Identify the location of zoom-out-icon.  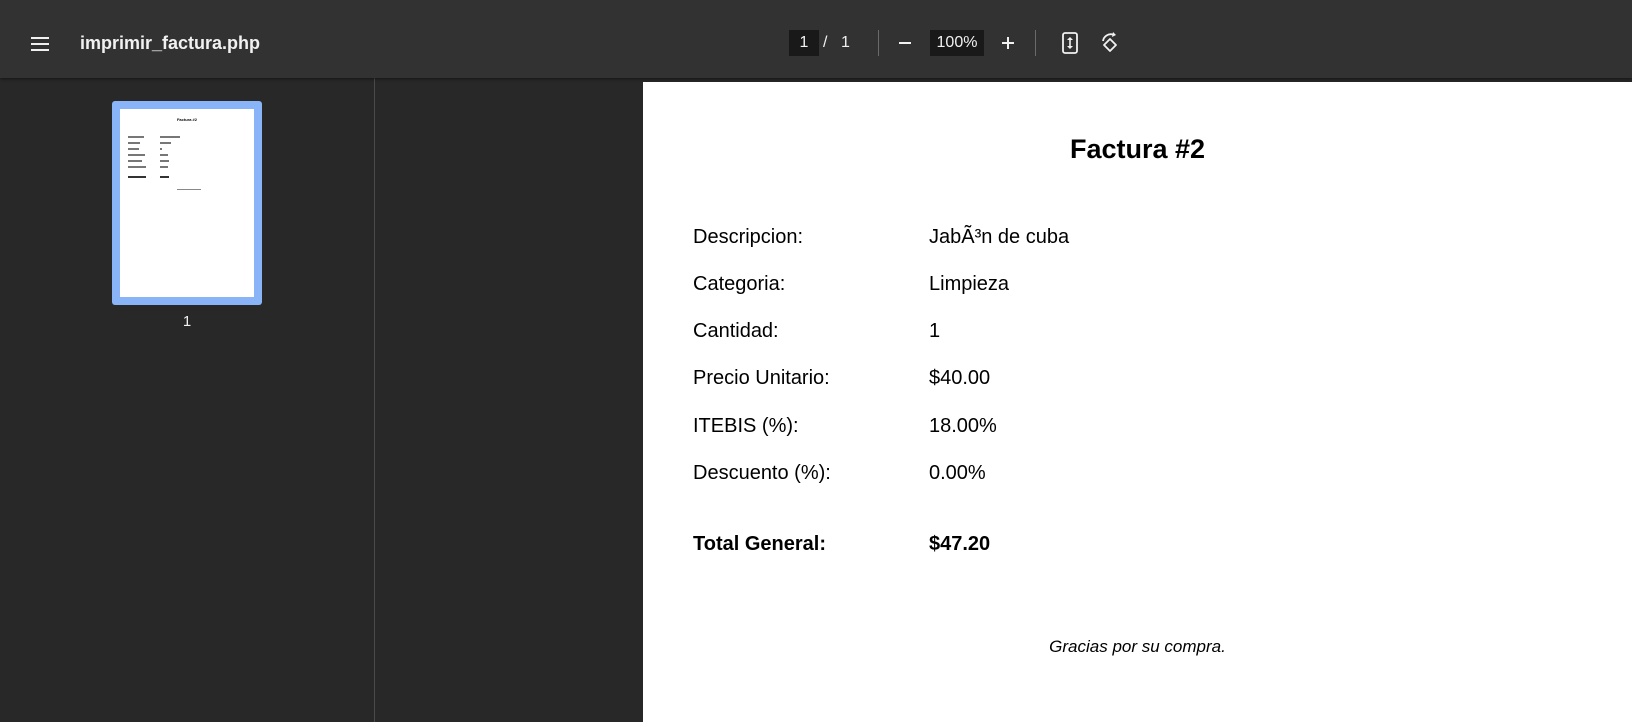
(905, 43).